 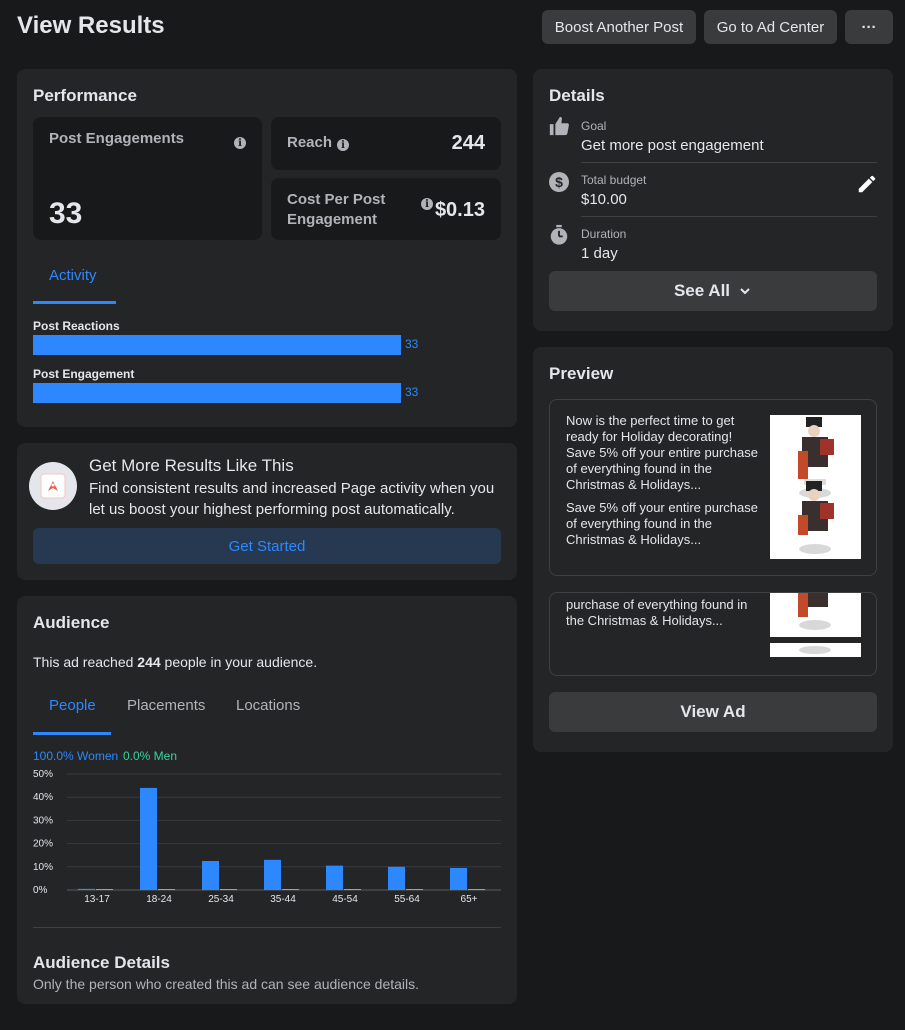 What do you see at coordinates (604, 234) in the screenshot?
I see `duration-label: Duration` at bounding box center [604, 234].